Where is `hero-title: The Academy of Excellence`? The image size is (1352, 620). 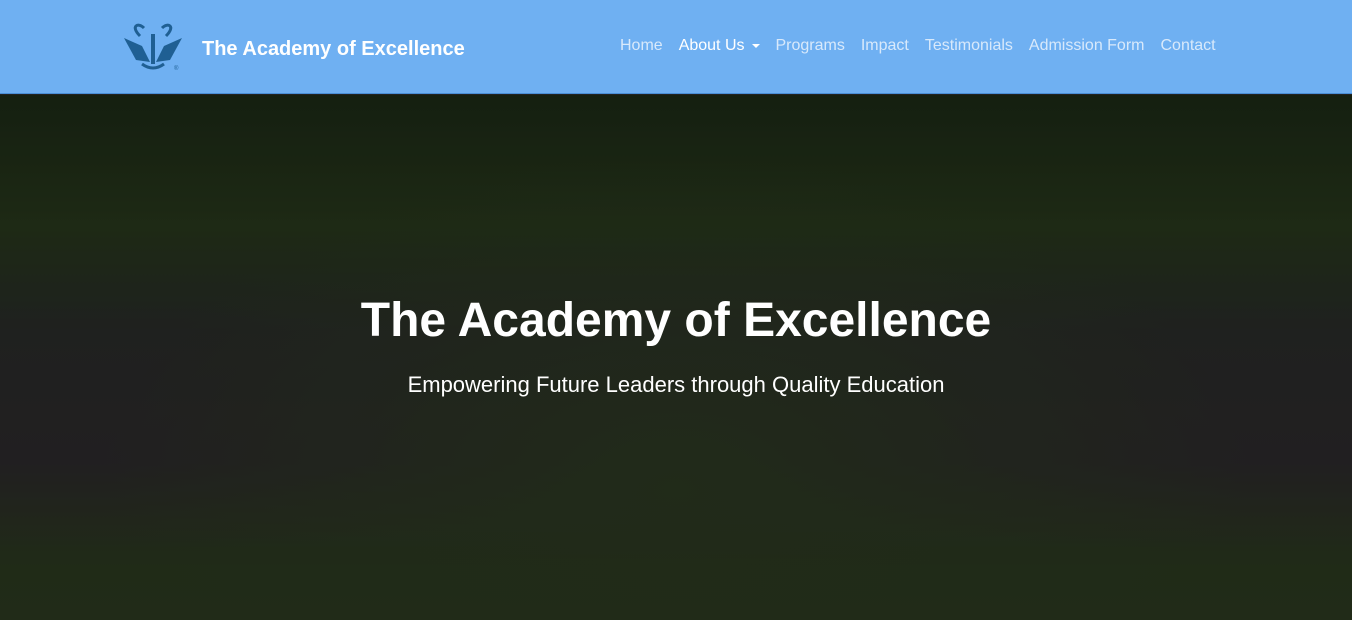 hero-title: The Academy of Excellence is located at coordinates (676, 320).